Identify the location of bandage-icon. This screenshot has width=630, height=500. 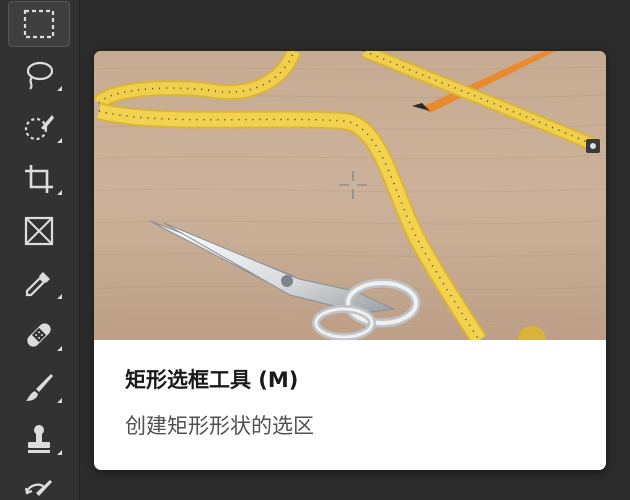
(39, 335).